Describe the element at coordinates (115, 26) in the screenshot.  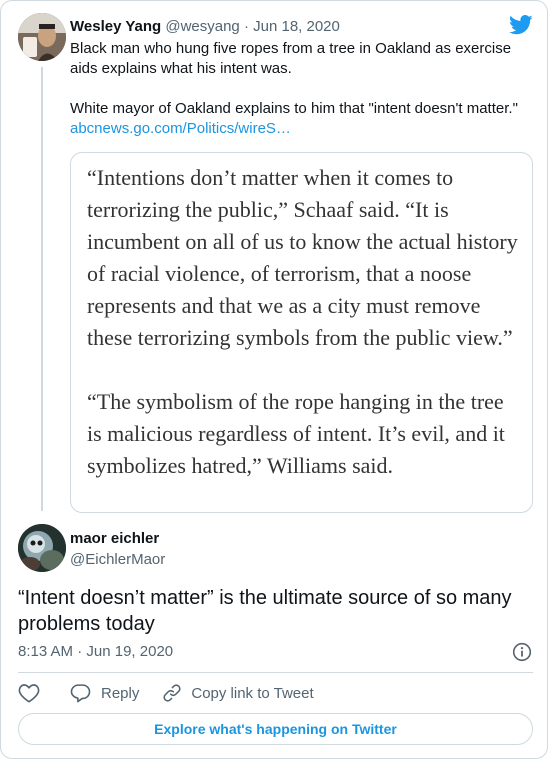
I see `parent-author-name: Wesley Yang` at that location.